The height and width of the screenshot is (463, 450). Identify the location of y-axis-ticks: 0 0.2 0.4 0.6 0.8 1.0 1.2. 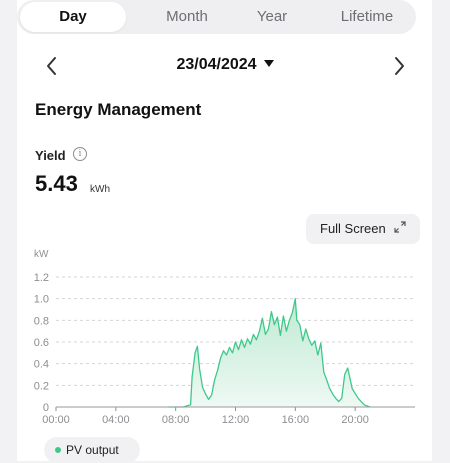
(41, 343).